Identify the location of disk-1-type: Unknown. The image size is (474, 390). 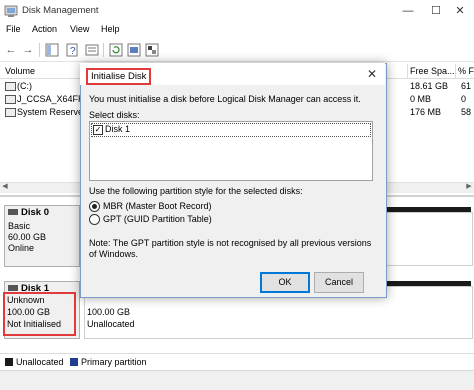
(26, 300).